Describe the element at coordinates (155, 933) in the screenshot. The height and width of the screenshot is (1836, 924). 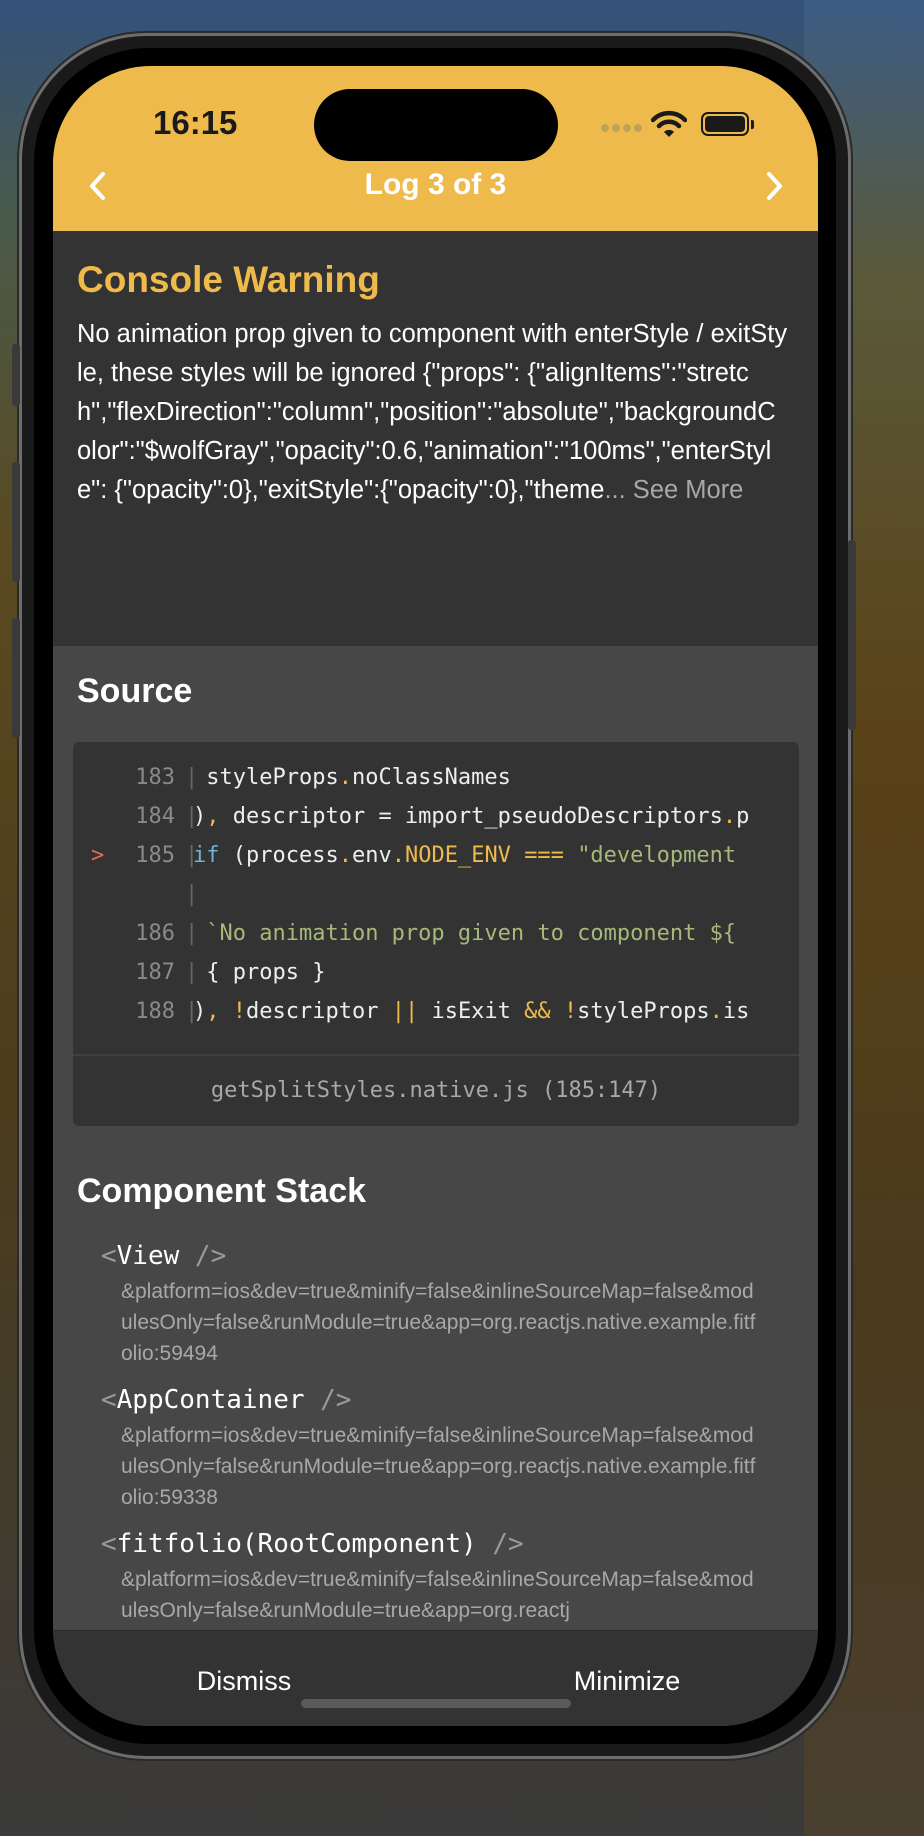
I see `line-number: 186` at that location.